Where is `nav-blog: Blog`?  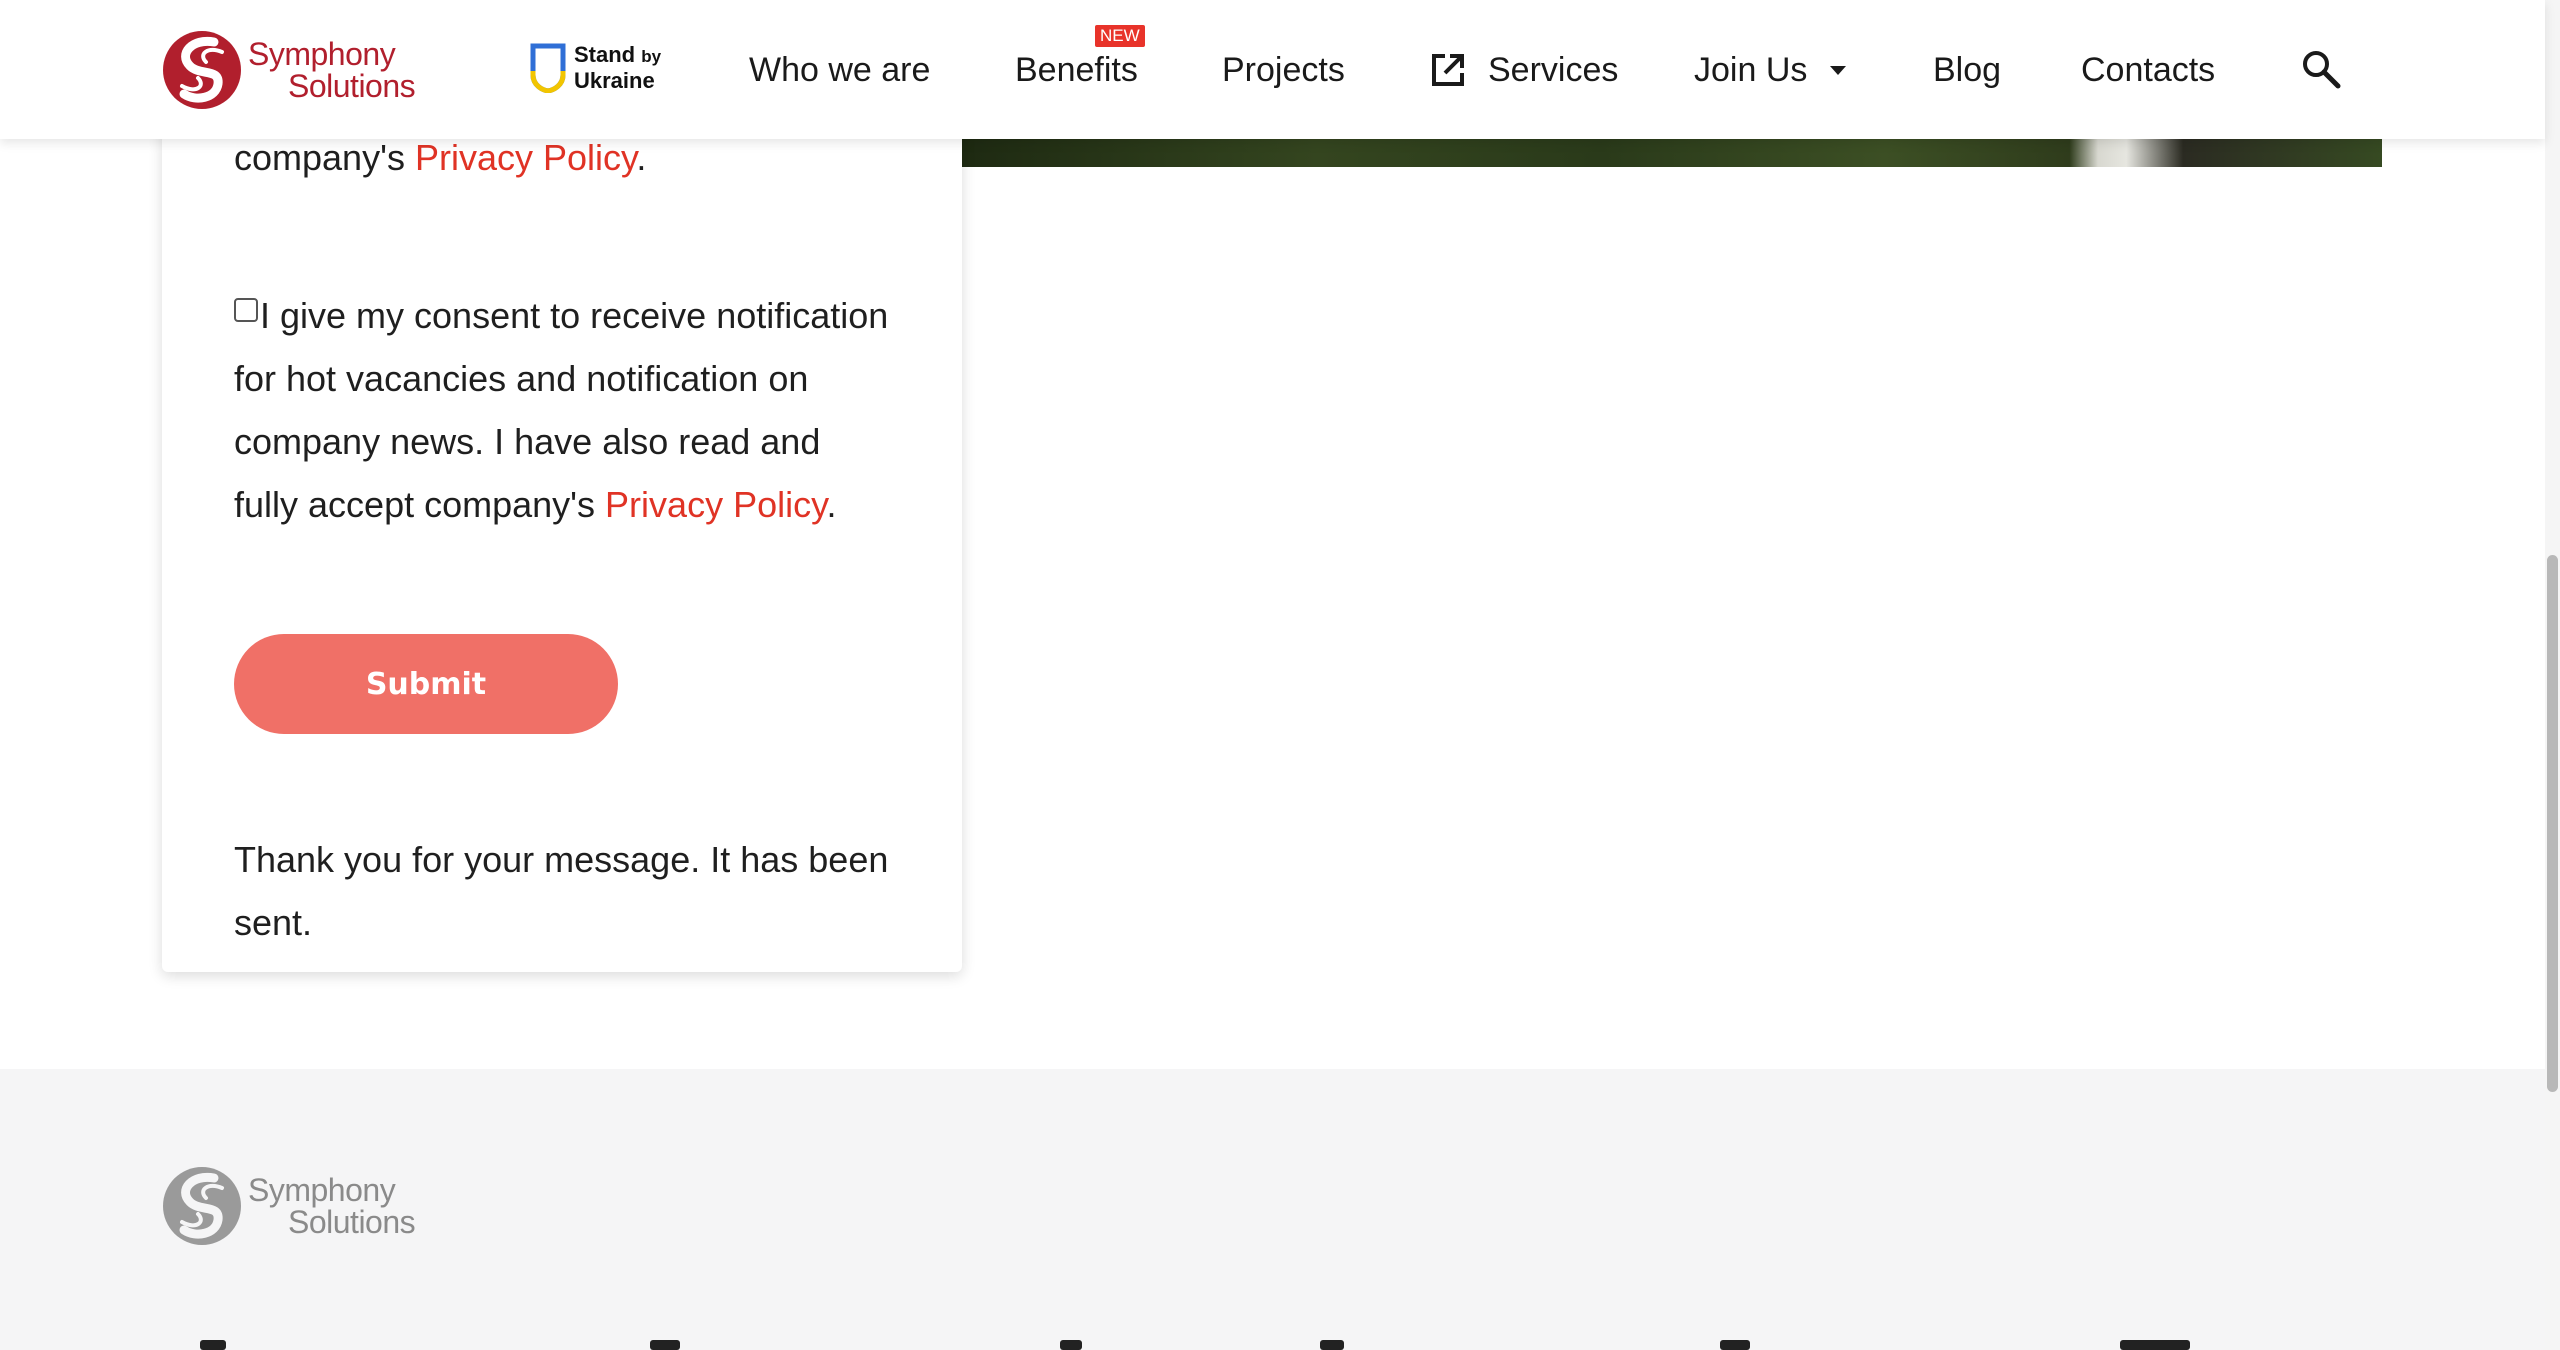
nav-blog: Blog is located at coordinates (1967, 70).